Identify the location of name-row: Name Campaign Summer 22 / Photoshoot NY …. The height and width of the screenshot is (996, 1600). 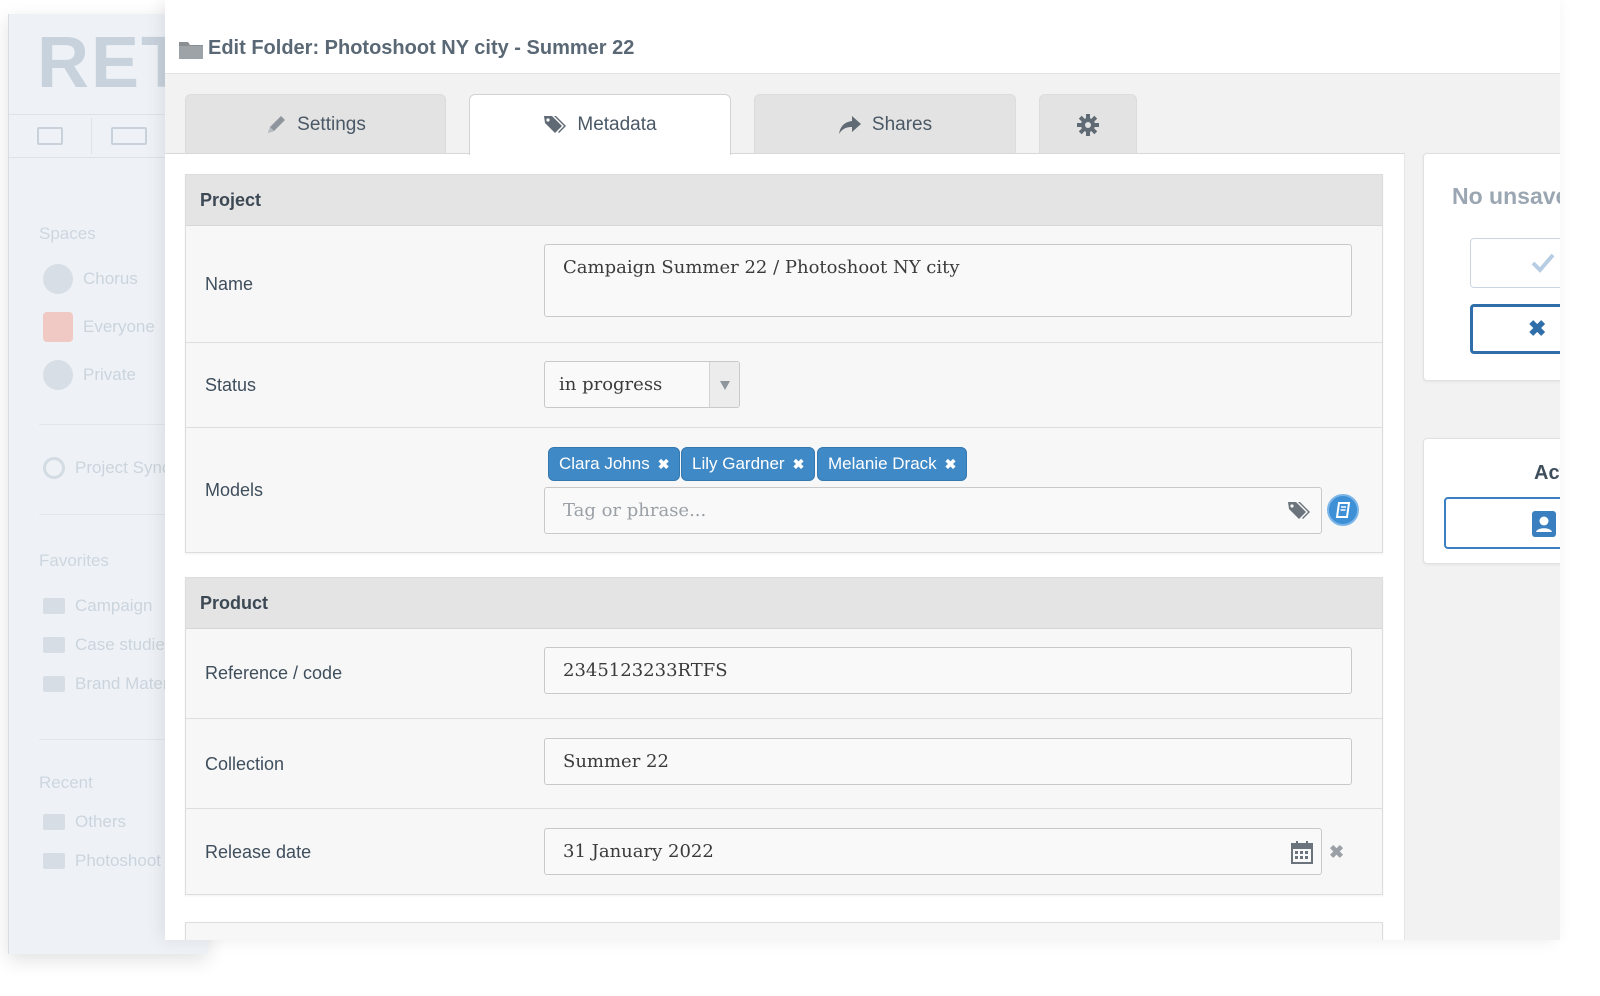
(784, 284).